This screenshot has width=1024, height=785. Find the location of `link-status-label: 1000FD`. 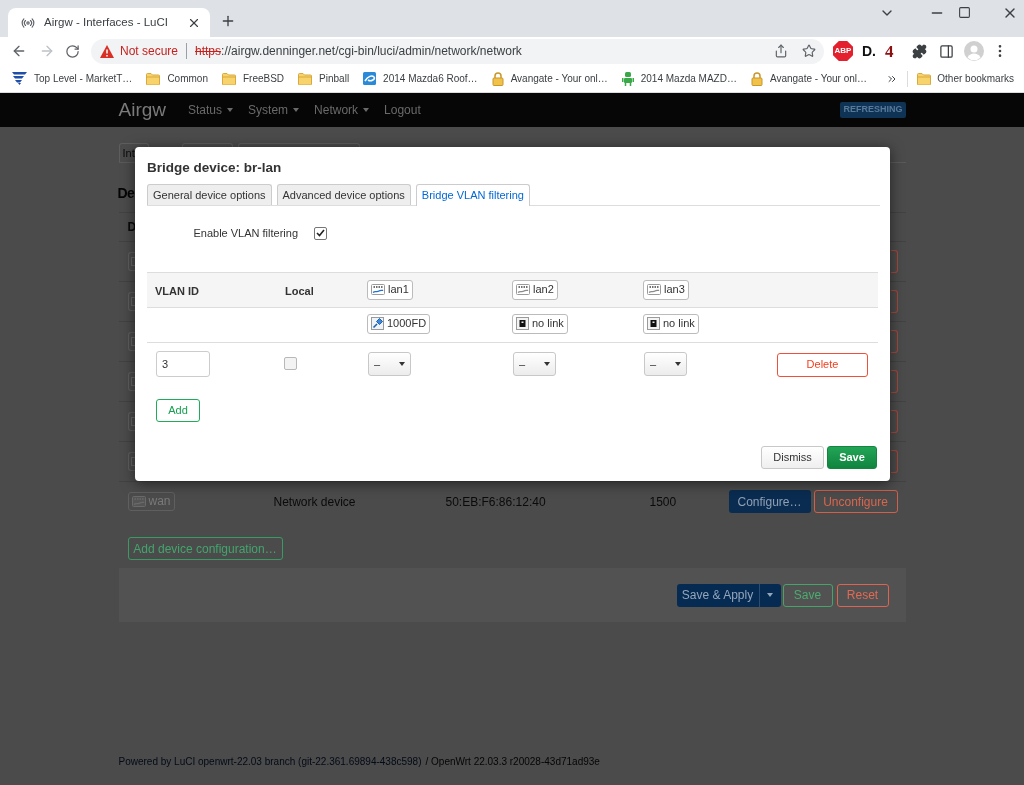

link-status-label: 1000FD is located at coordinates (407, 324).